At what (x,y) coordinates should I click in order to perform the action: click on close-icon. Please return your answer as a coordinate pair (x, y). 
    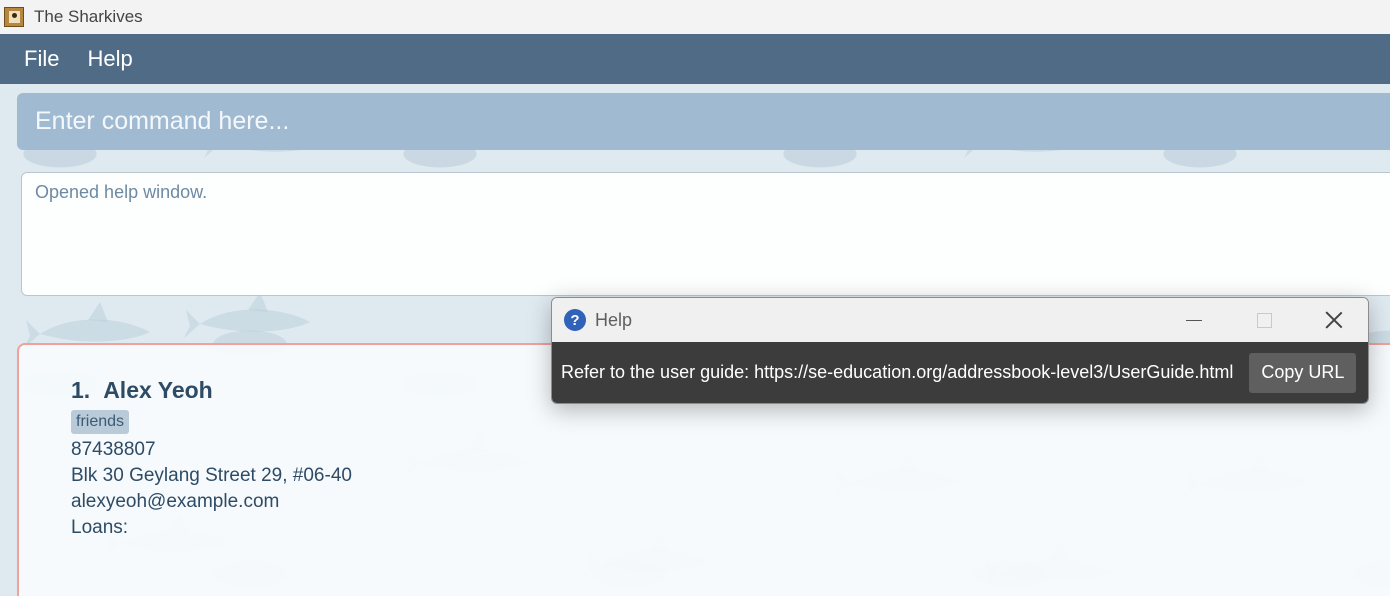
    Looking at the image, I should click on (1334, 320).